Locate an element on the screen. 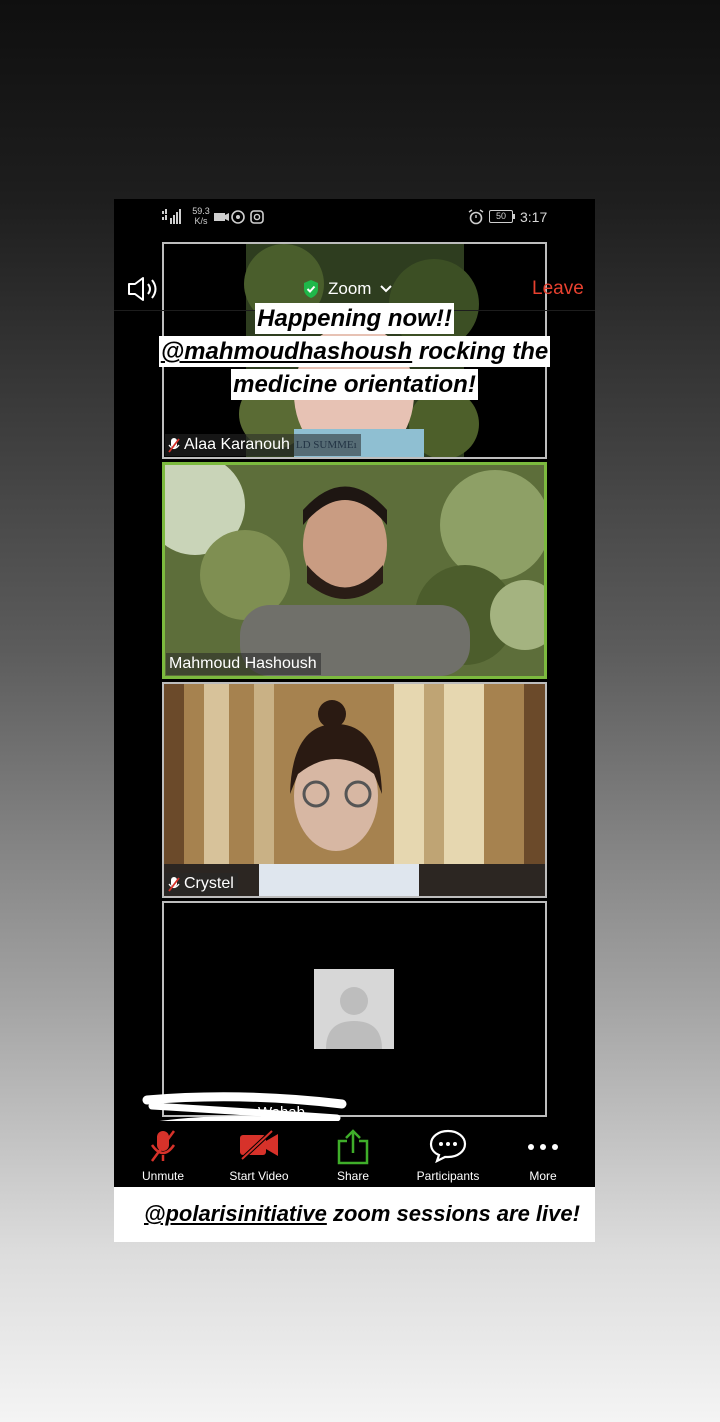 The width and height of the screenshot is (720, 1422). status-bar: 59.3 K/s 50 3:17 is located at coordinates (354, 217).